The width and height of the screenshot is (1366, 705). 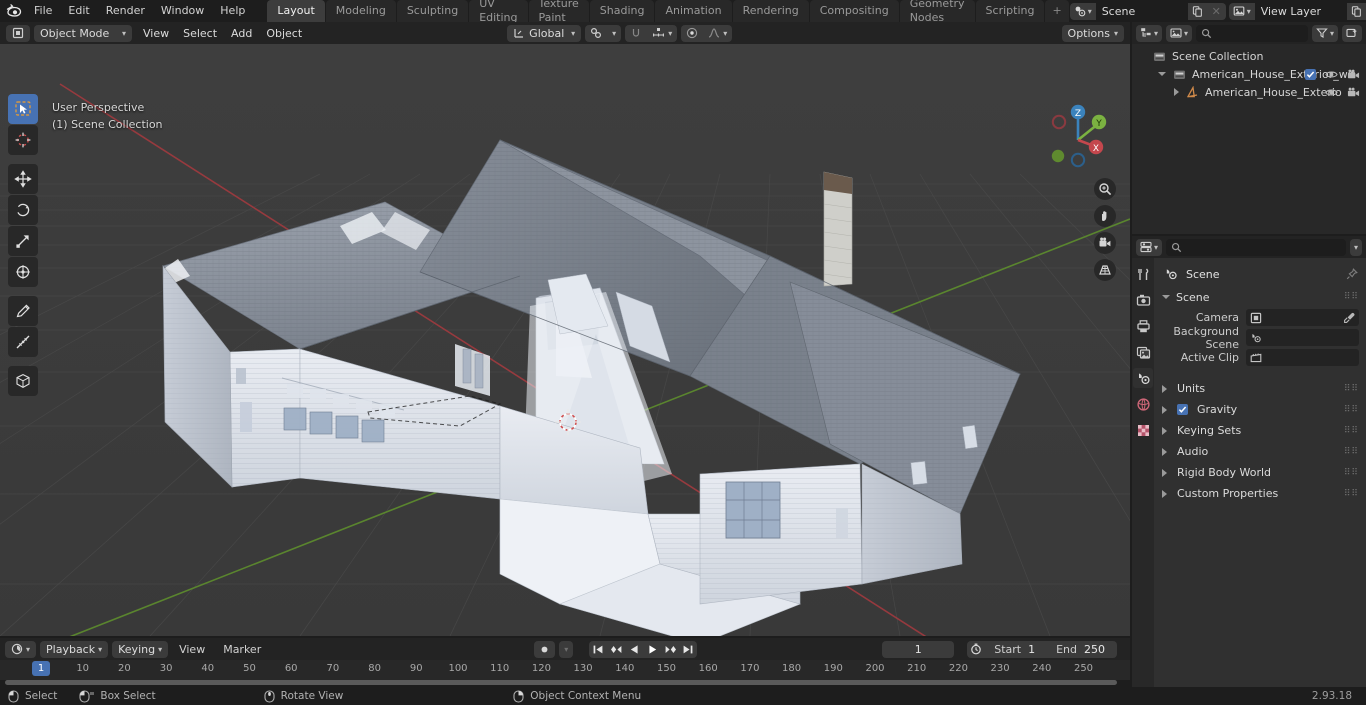 I want to click on playback-menu: Playback ▾, so click(x=74, y=649).